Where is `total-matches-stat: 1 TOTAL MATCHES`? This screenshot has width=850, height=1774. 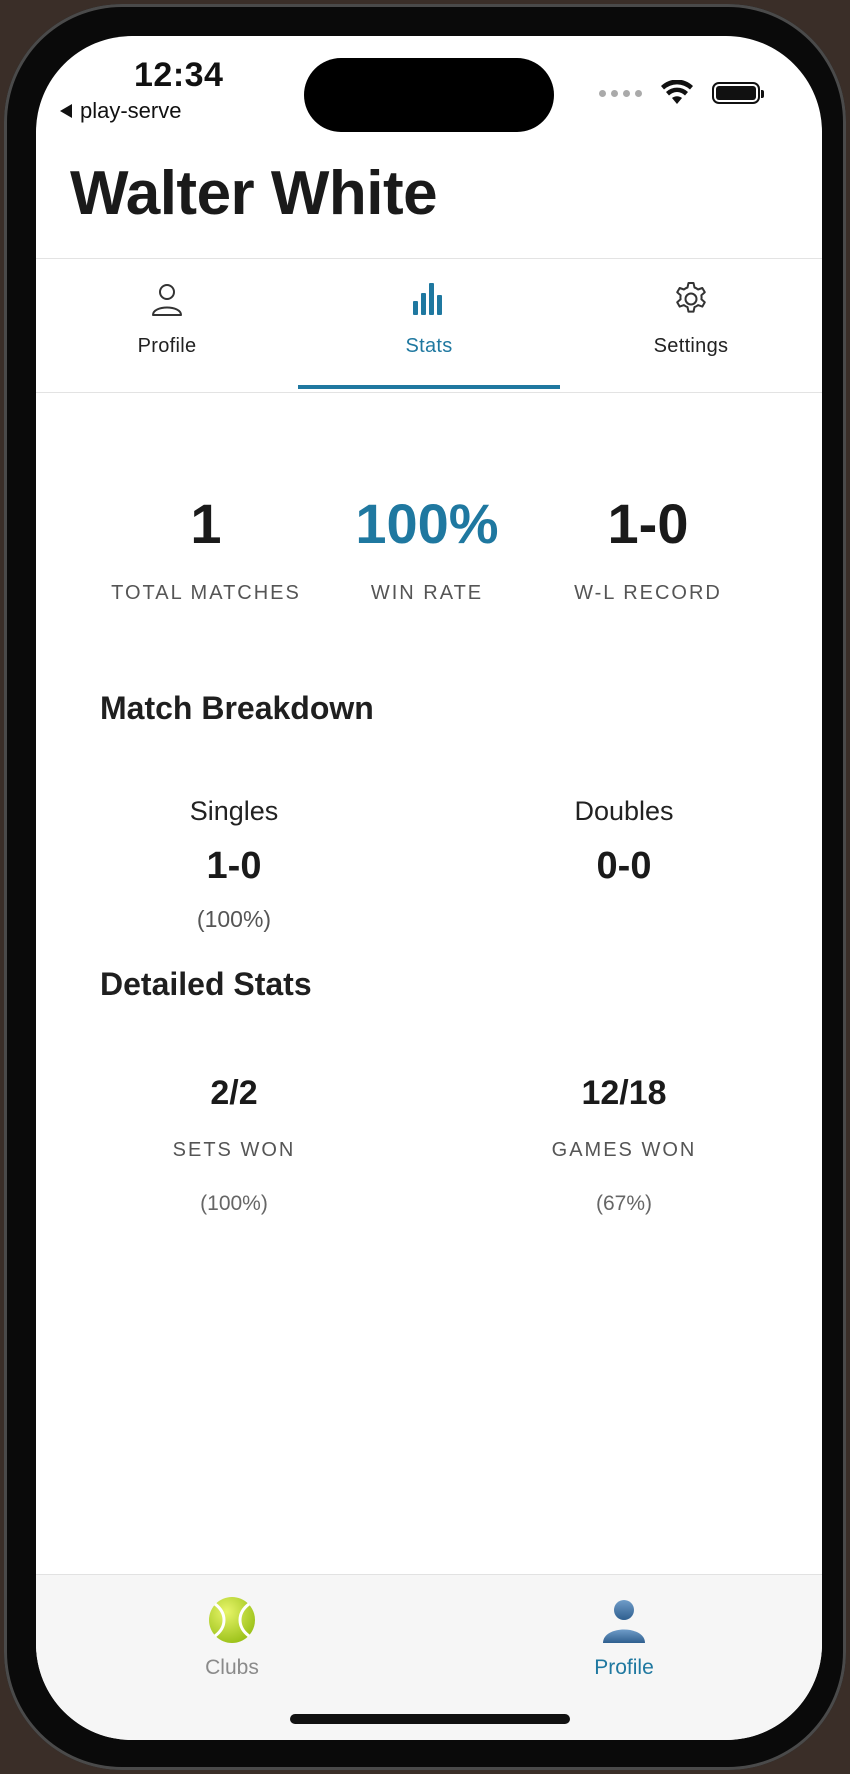
total-matches-stat: 1 TOTAL MATCHES is located at coordinates (206, 550).